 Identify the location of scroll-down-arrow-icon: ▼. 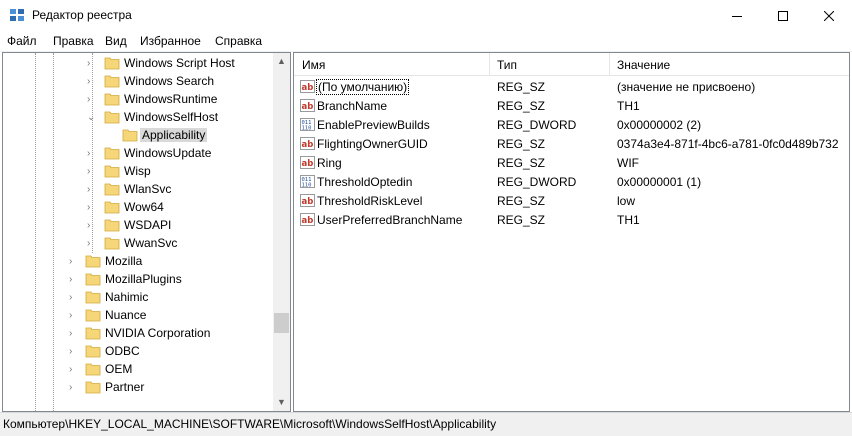
(281, 402).